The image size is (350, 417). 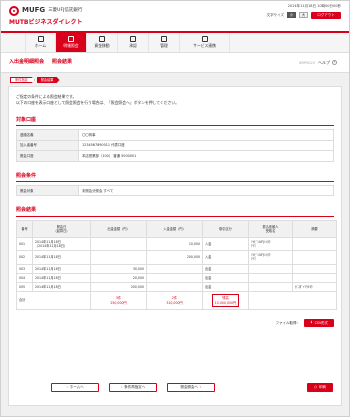 I want to click on account-section-title: 対象口座, so click(x=175, y=122).